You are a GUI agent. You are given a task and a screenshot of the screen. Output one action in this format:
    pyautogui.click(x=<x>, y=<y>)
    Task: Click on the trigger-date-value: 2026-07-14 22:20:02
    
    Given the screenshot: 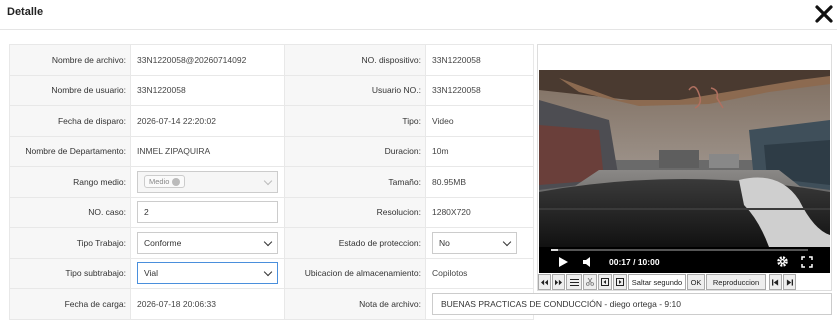 What is the action you would take?
    pyautogui.click(x=207, y=121)
    